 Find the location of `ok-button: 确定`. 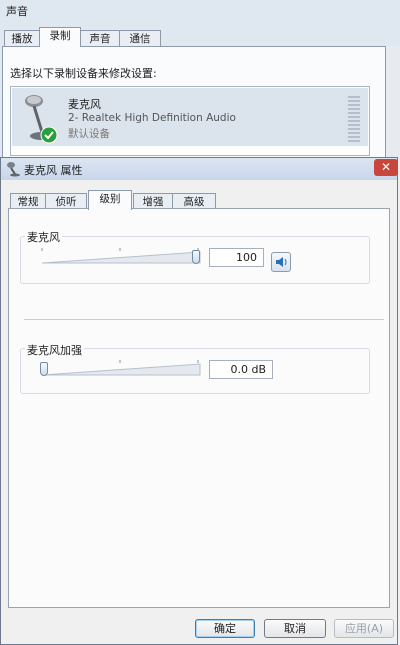

ok-button: 确定 is located at coordinates (225, 628).